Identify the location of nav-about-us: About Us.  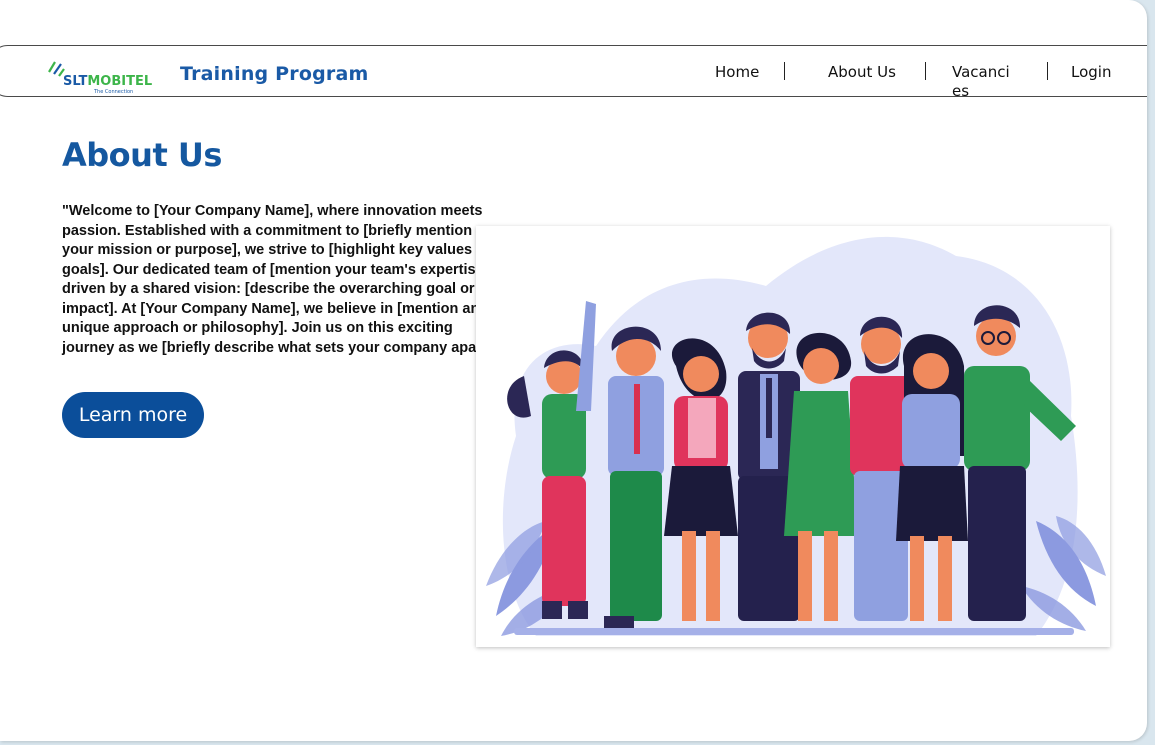
(862, 72).